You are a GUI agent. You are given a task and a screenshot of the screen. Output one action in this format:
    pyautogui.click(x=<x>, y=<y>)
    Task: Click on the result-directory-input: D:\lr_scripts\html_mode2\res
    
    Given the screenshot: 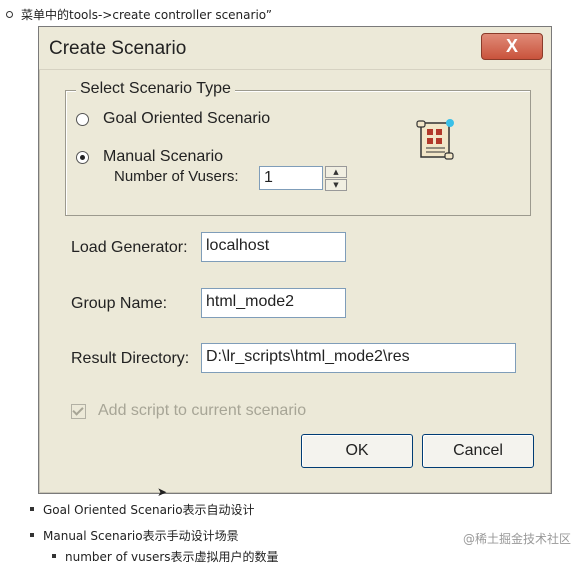 What is the action you would take?
    pyautogui.click(x=358, y=358)
    